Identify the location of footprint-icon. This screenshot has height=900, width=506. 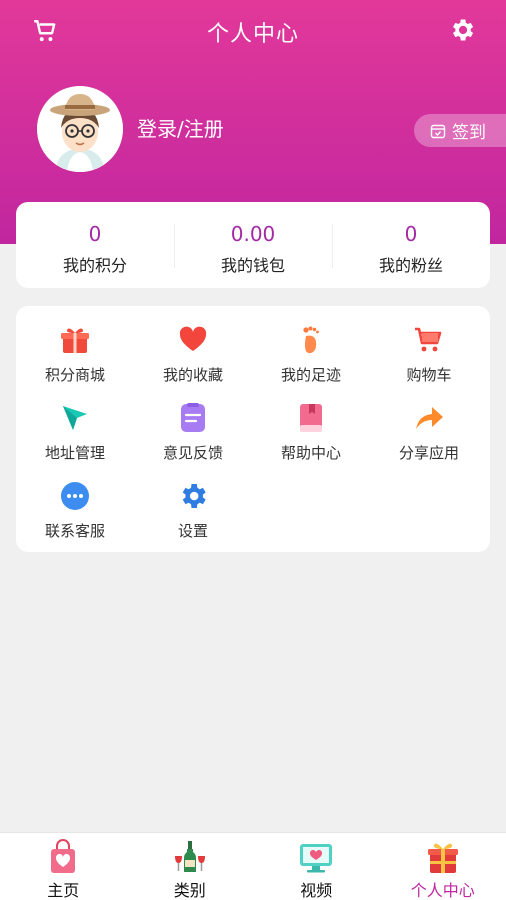
(311, 340).